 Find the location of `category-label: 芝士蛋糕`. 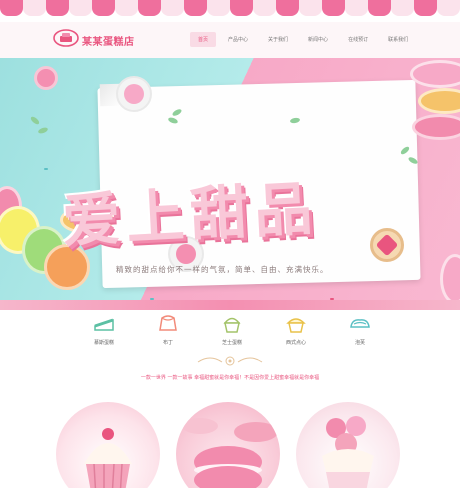

category-label: 芝士蛋糕 is located at coordinates (231, 343).